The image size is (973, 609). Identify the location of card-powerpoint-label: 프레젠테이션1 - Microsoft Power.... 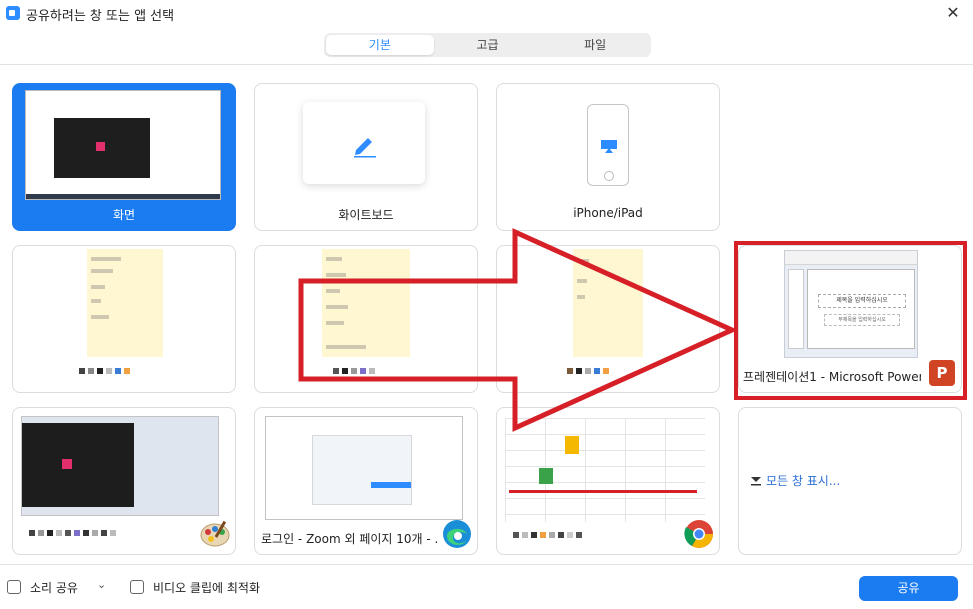
(832, 377).